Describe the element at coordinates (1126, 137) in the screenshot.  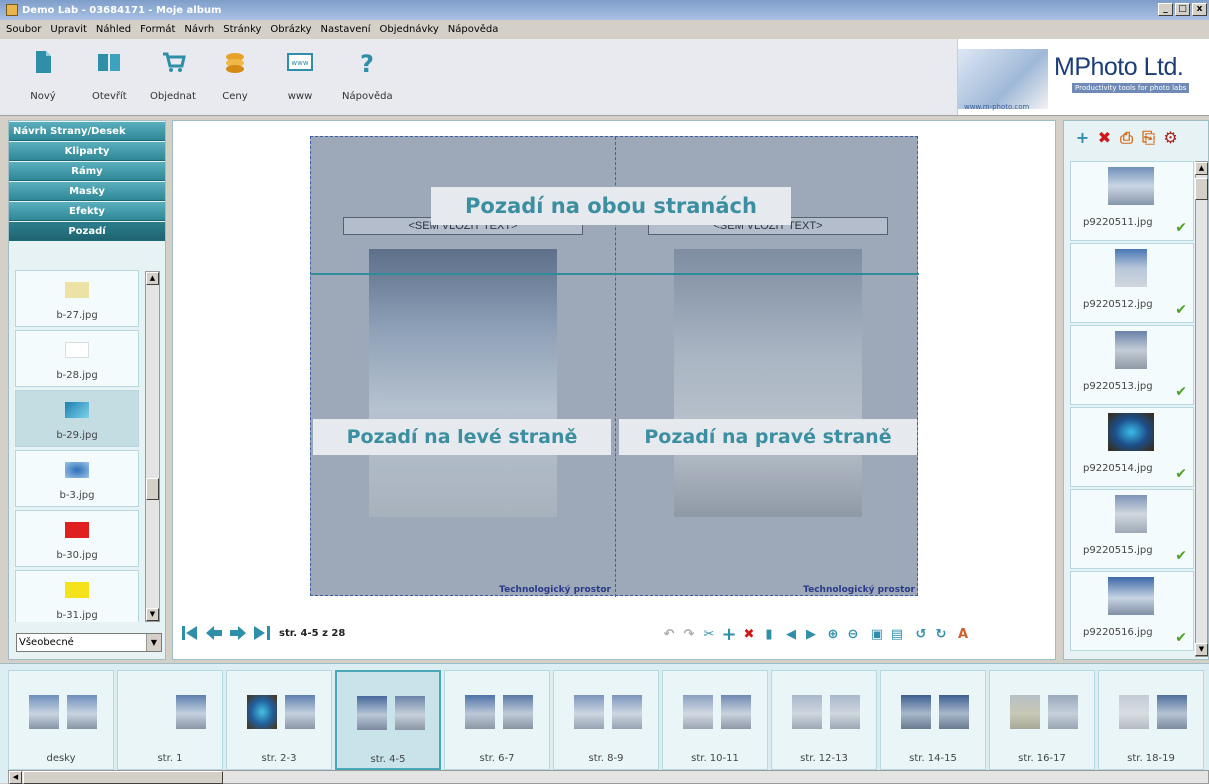
I see `import-icon: ⎙` at that location.